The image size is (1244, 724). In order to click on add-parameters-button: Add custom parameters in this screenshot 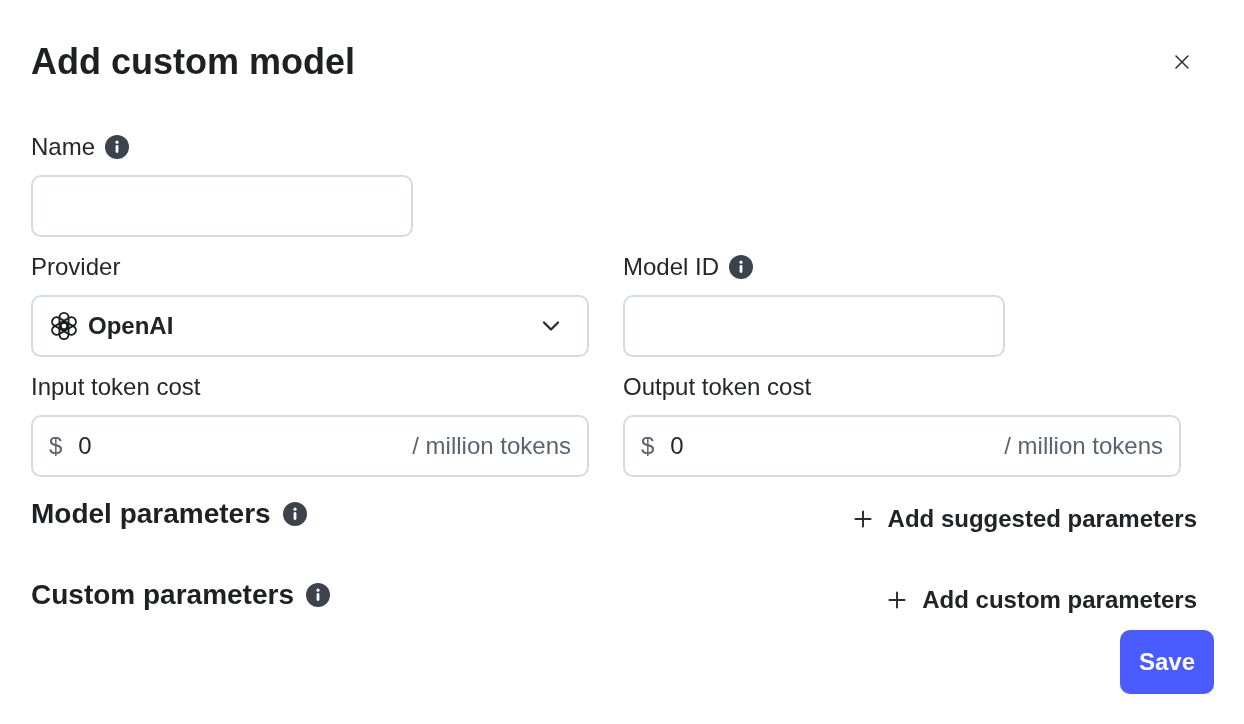, I will do `click(1040, 600)`.